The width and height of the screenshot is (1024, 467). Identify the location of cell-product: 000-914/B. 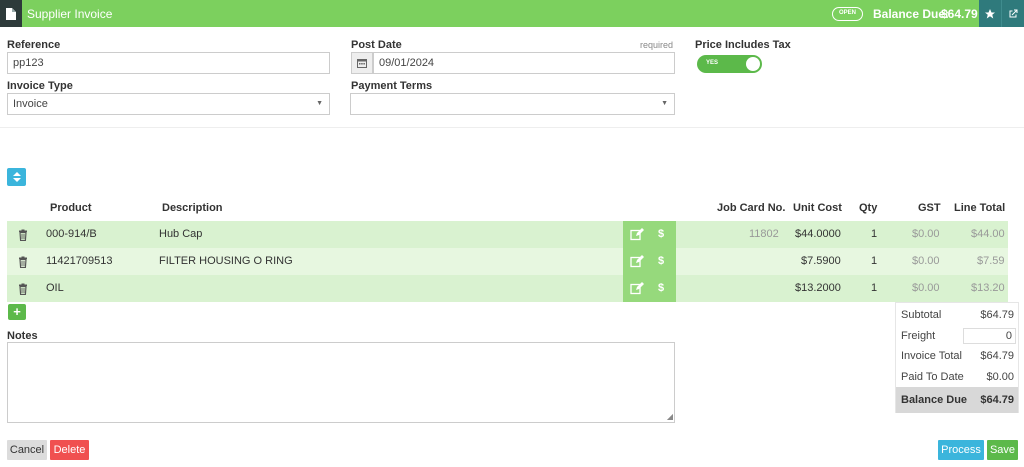
(71, 234).